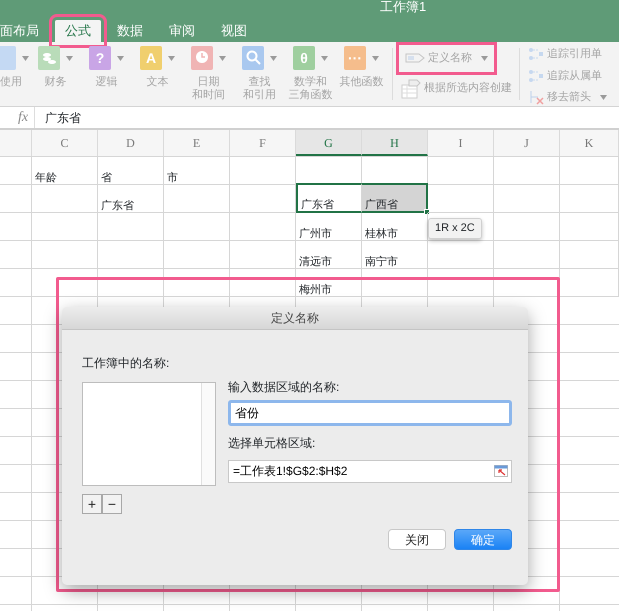 This screenshot has width=619, height=611. I want to click on add-button: +, so click(92, 504).